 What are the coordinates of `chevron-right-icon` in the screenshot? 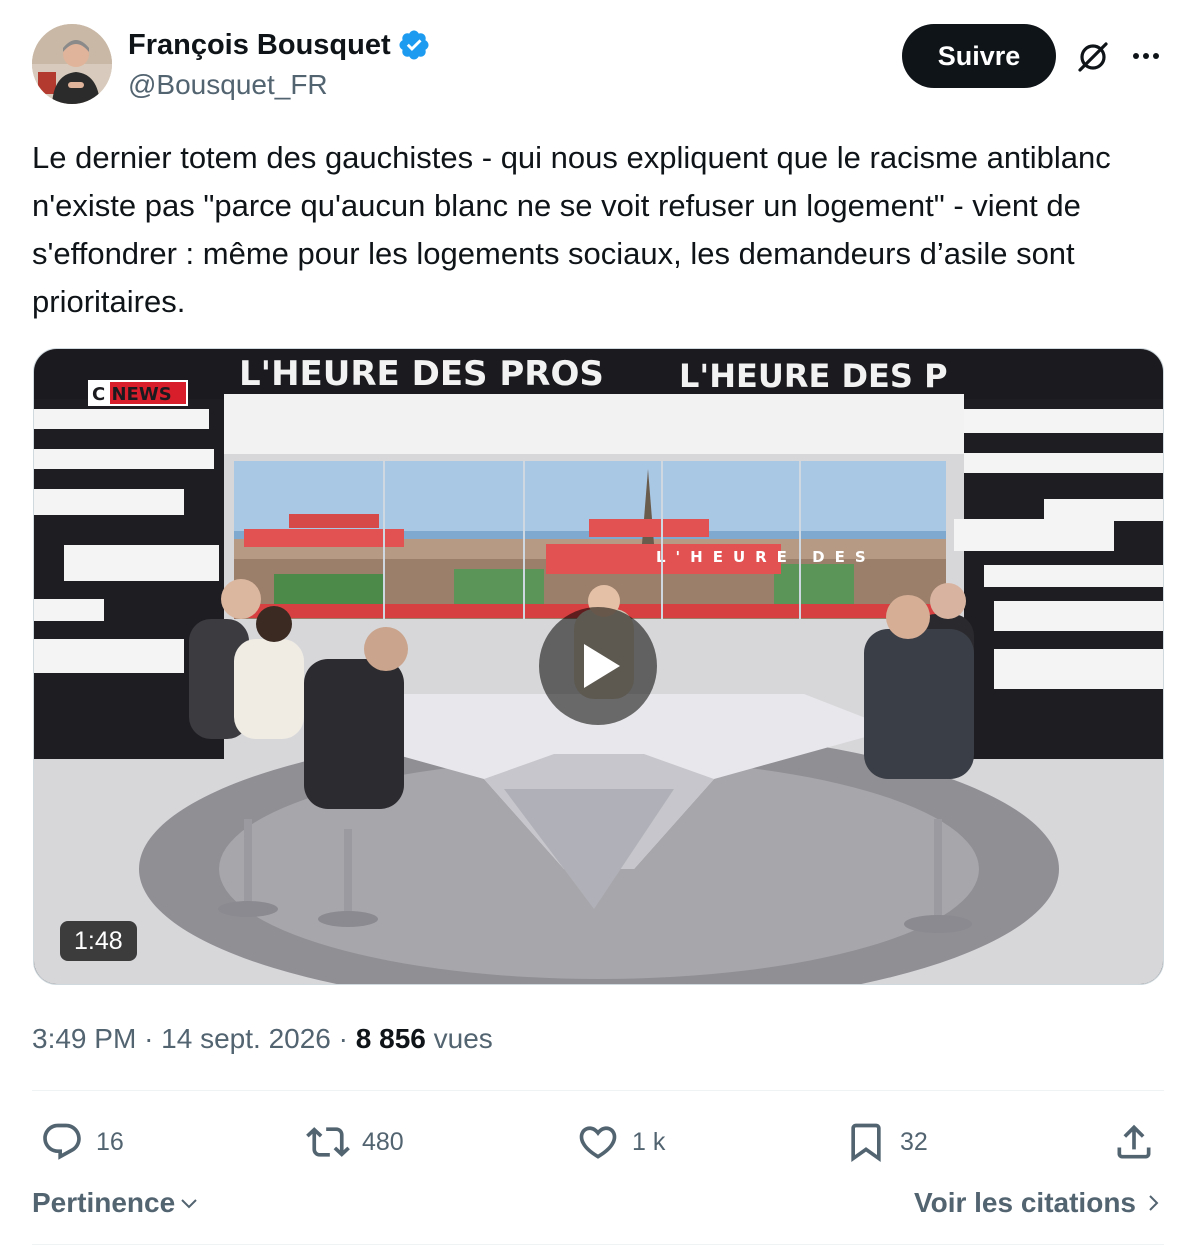 It's located at (1154, 1203).